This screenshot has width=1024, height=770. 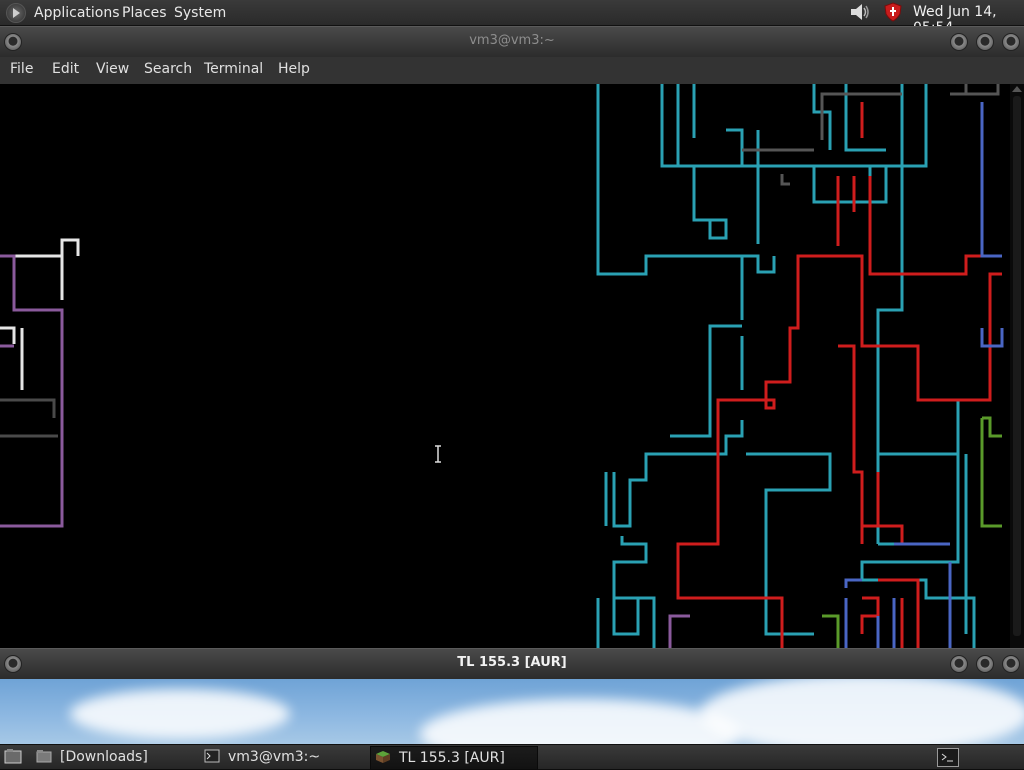 What do you see at coordinates (200, 13) in the screenshot?
I see `menu-system: System` at bounding box center [200, 13].